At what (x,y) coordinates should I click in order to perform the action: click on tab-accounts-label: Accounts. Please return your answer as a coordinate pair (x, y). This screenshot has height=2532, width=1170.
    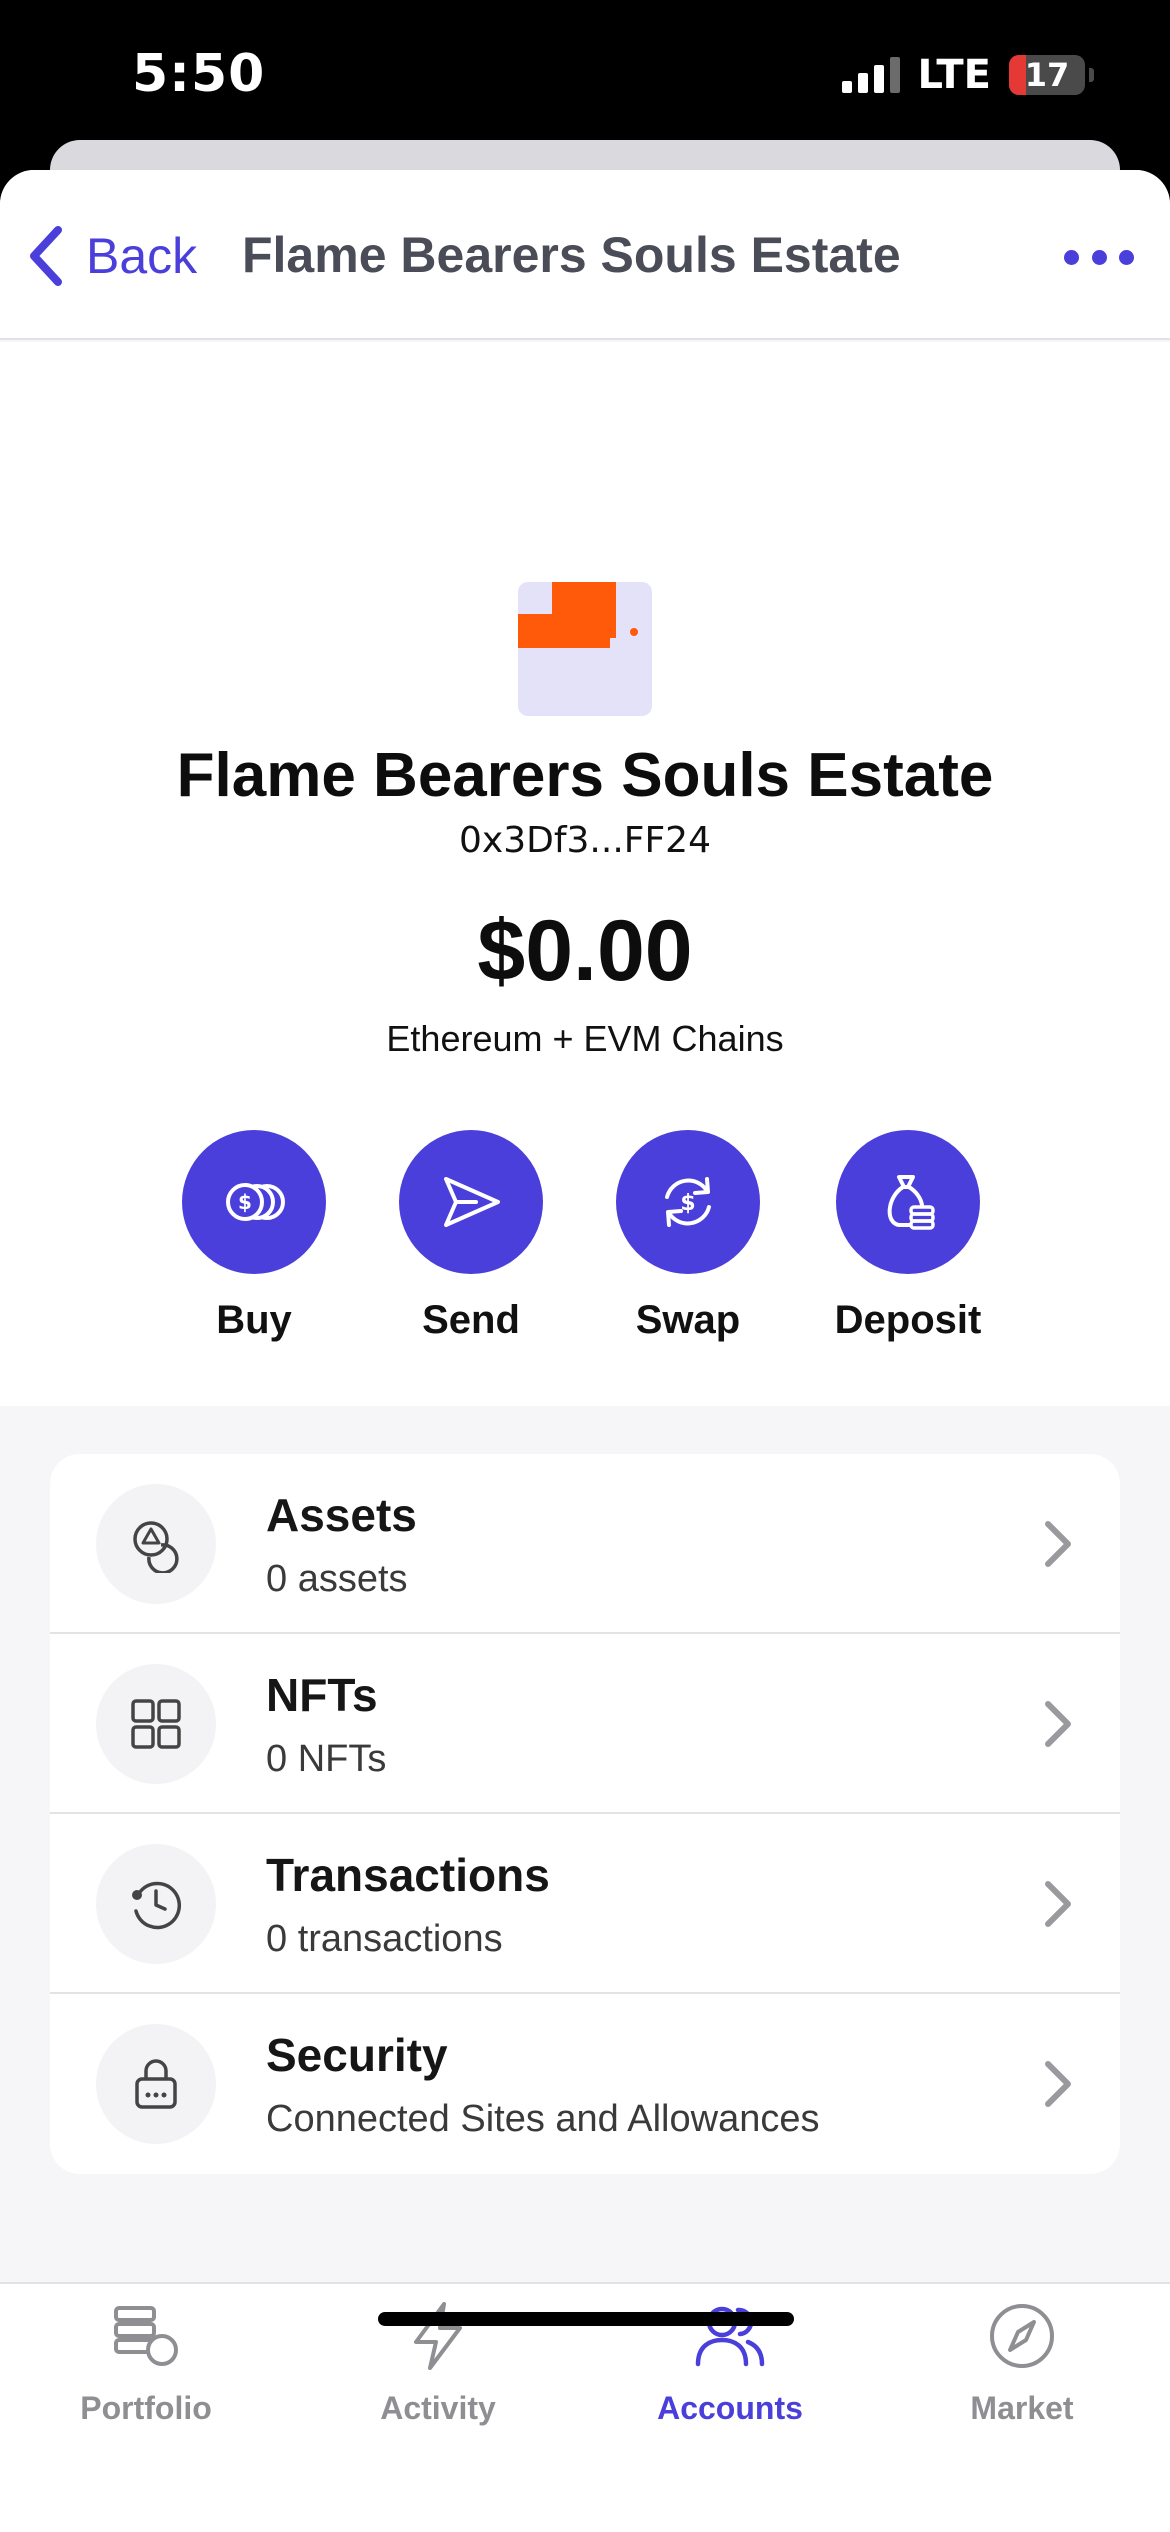
    Looking at the image, I should click on (730, 2408).